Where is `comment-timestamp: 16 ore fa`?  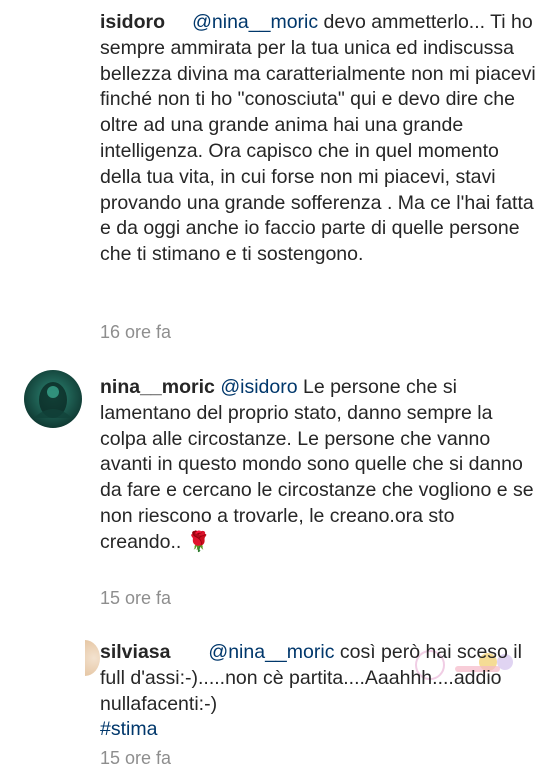
comment-timestamp: 16 ore fa is located at coordinates (136, 332).